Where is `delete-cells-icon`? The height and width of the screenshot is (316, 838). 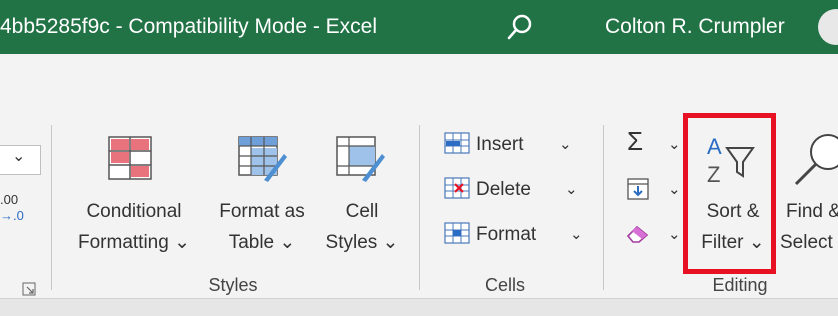 delete-cells-icon is located at coordinates (457, 188).